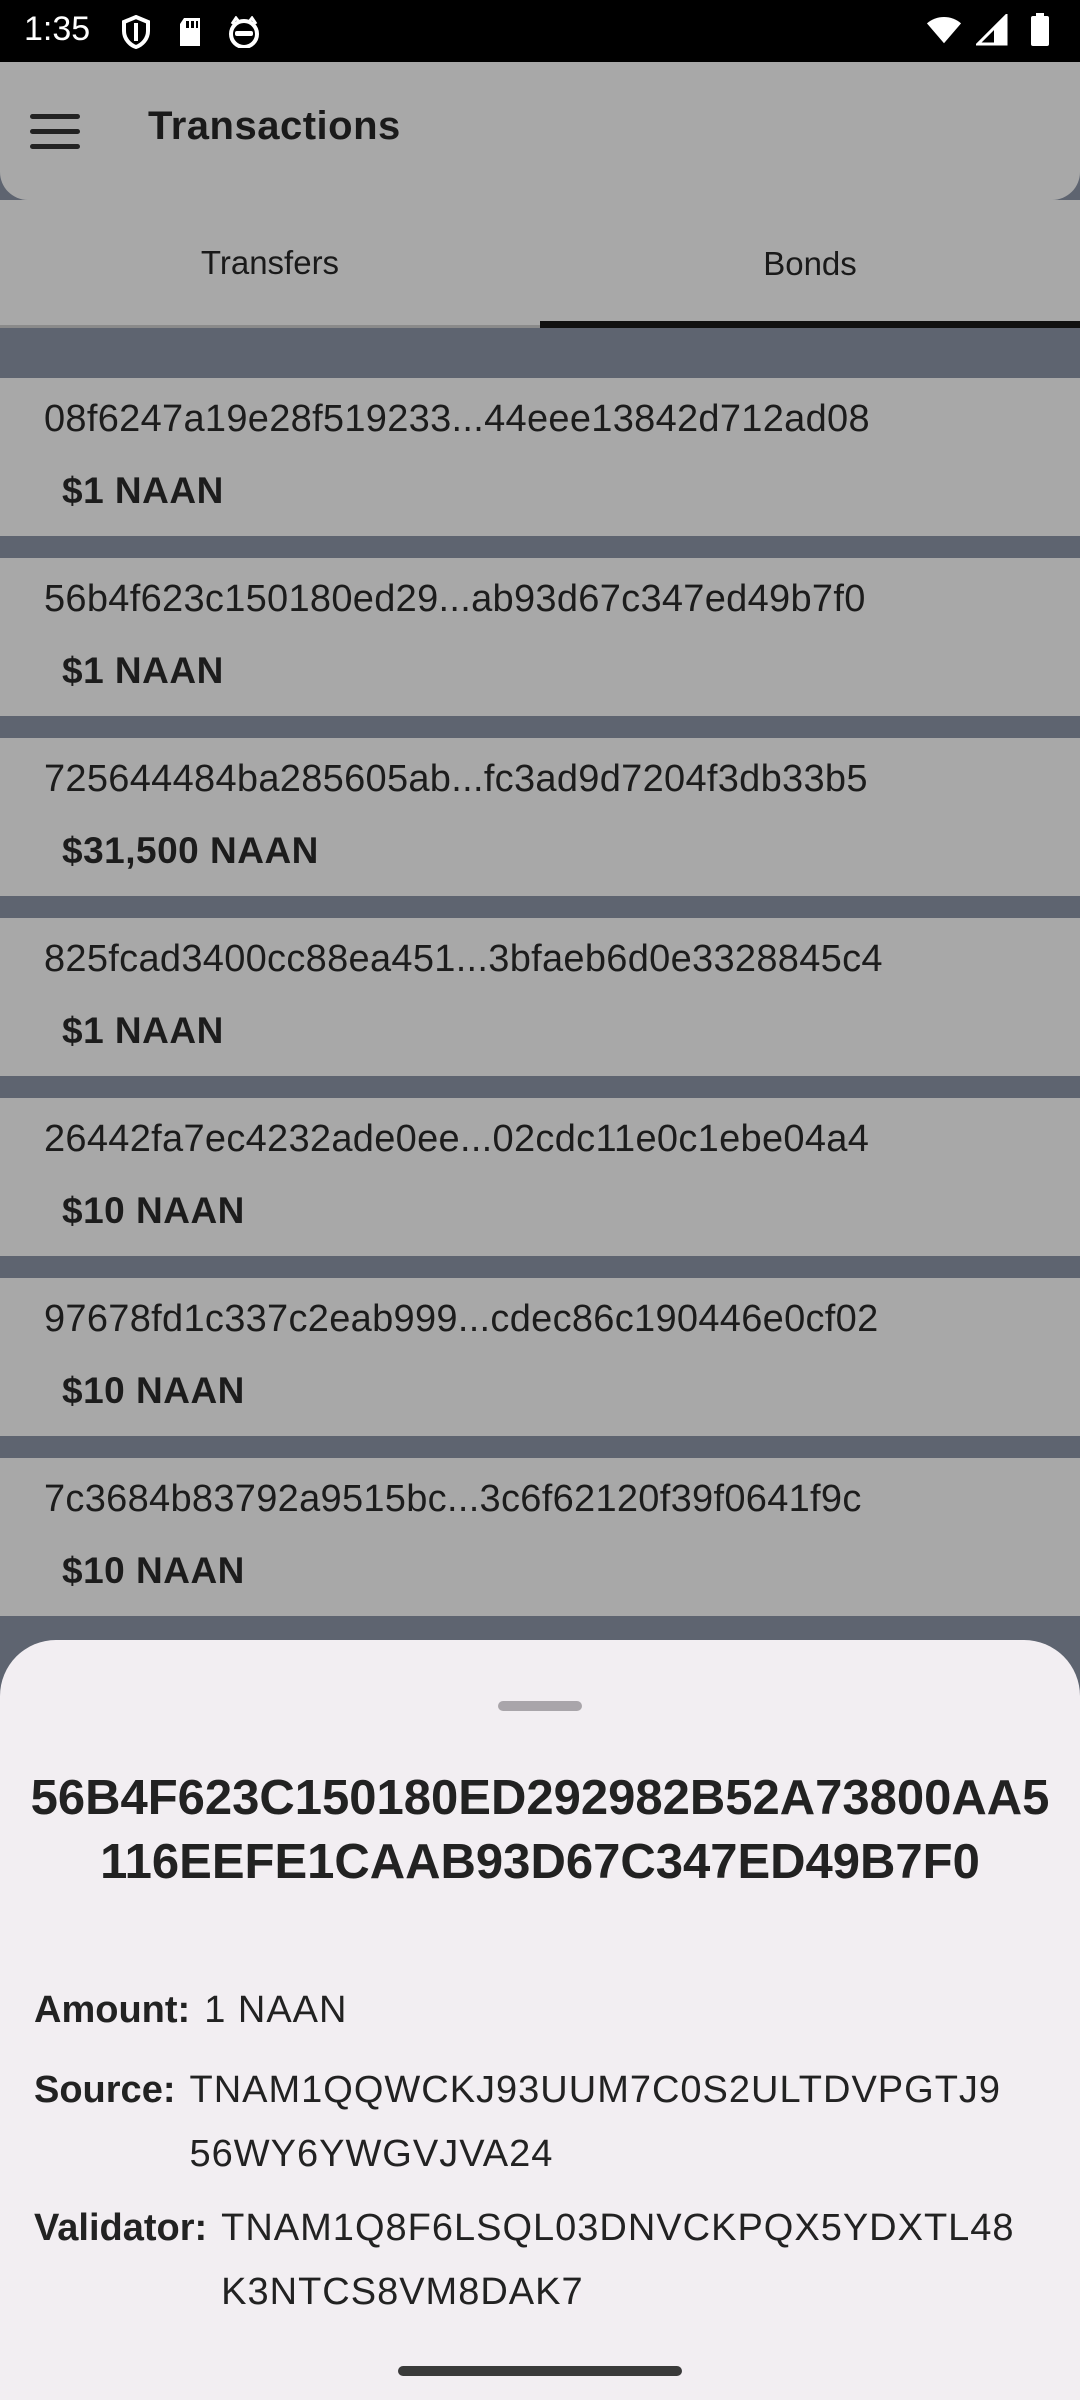 The width and height of the screenshot is (1080, 2400). What do you see at coordinates (276, 2010) in the screenshot?
I see `amount-value: 1 NAAN` at bounding box center [276, 2010].